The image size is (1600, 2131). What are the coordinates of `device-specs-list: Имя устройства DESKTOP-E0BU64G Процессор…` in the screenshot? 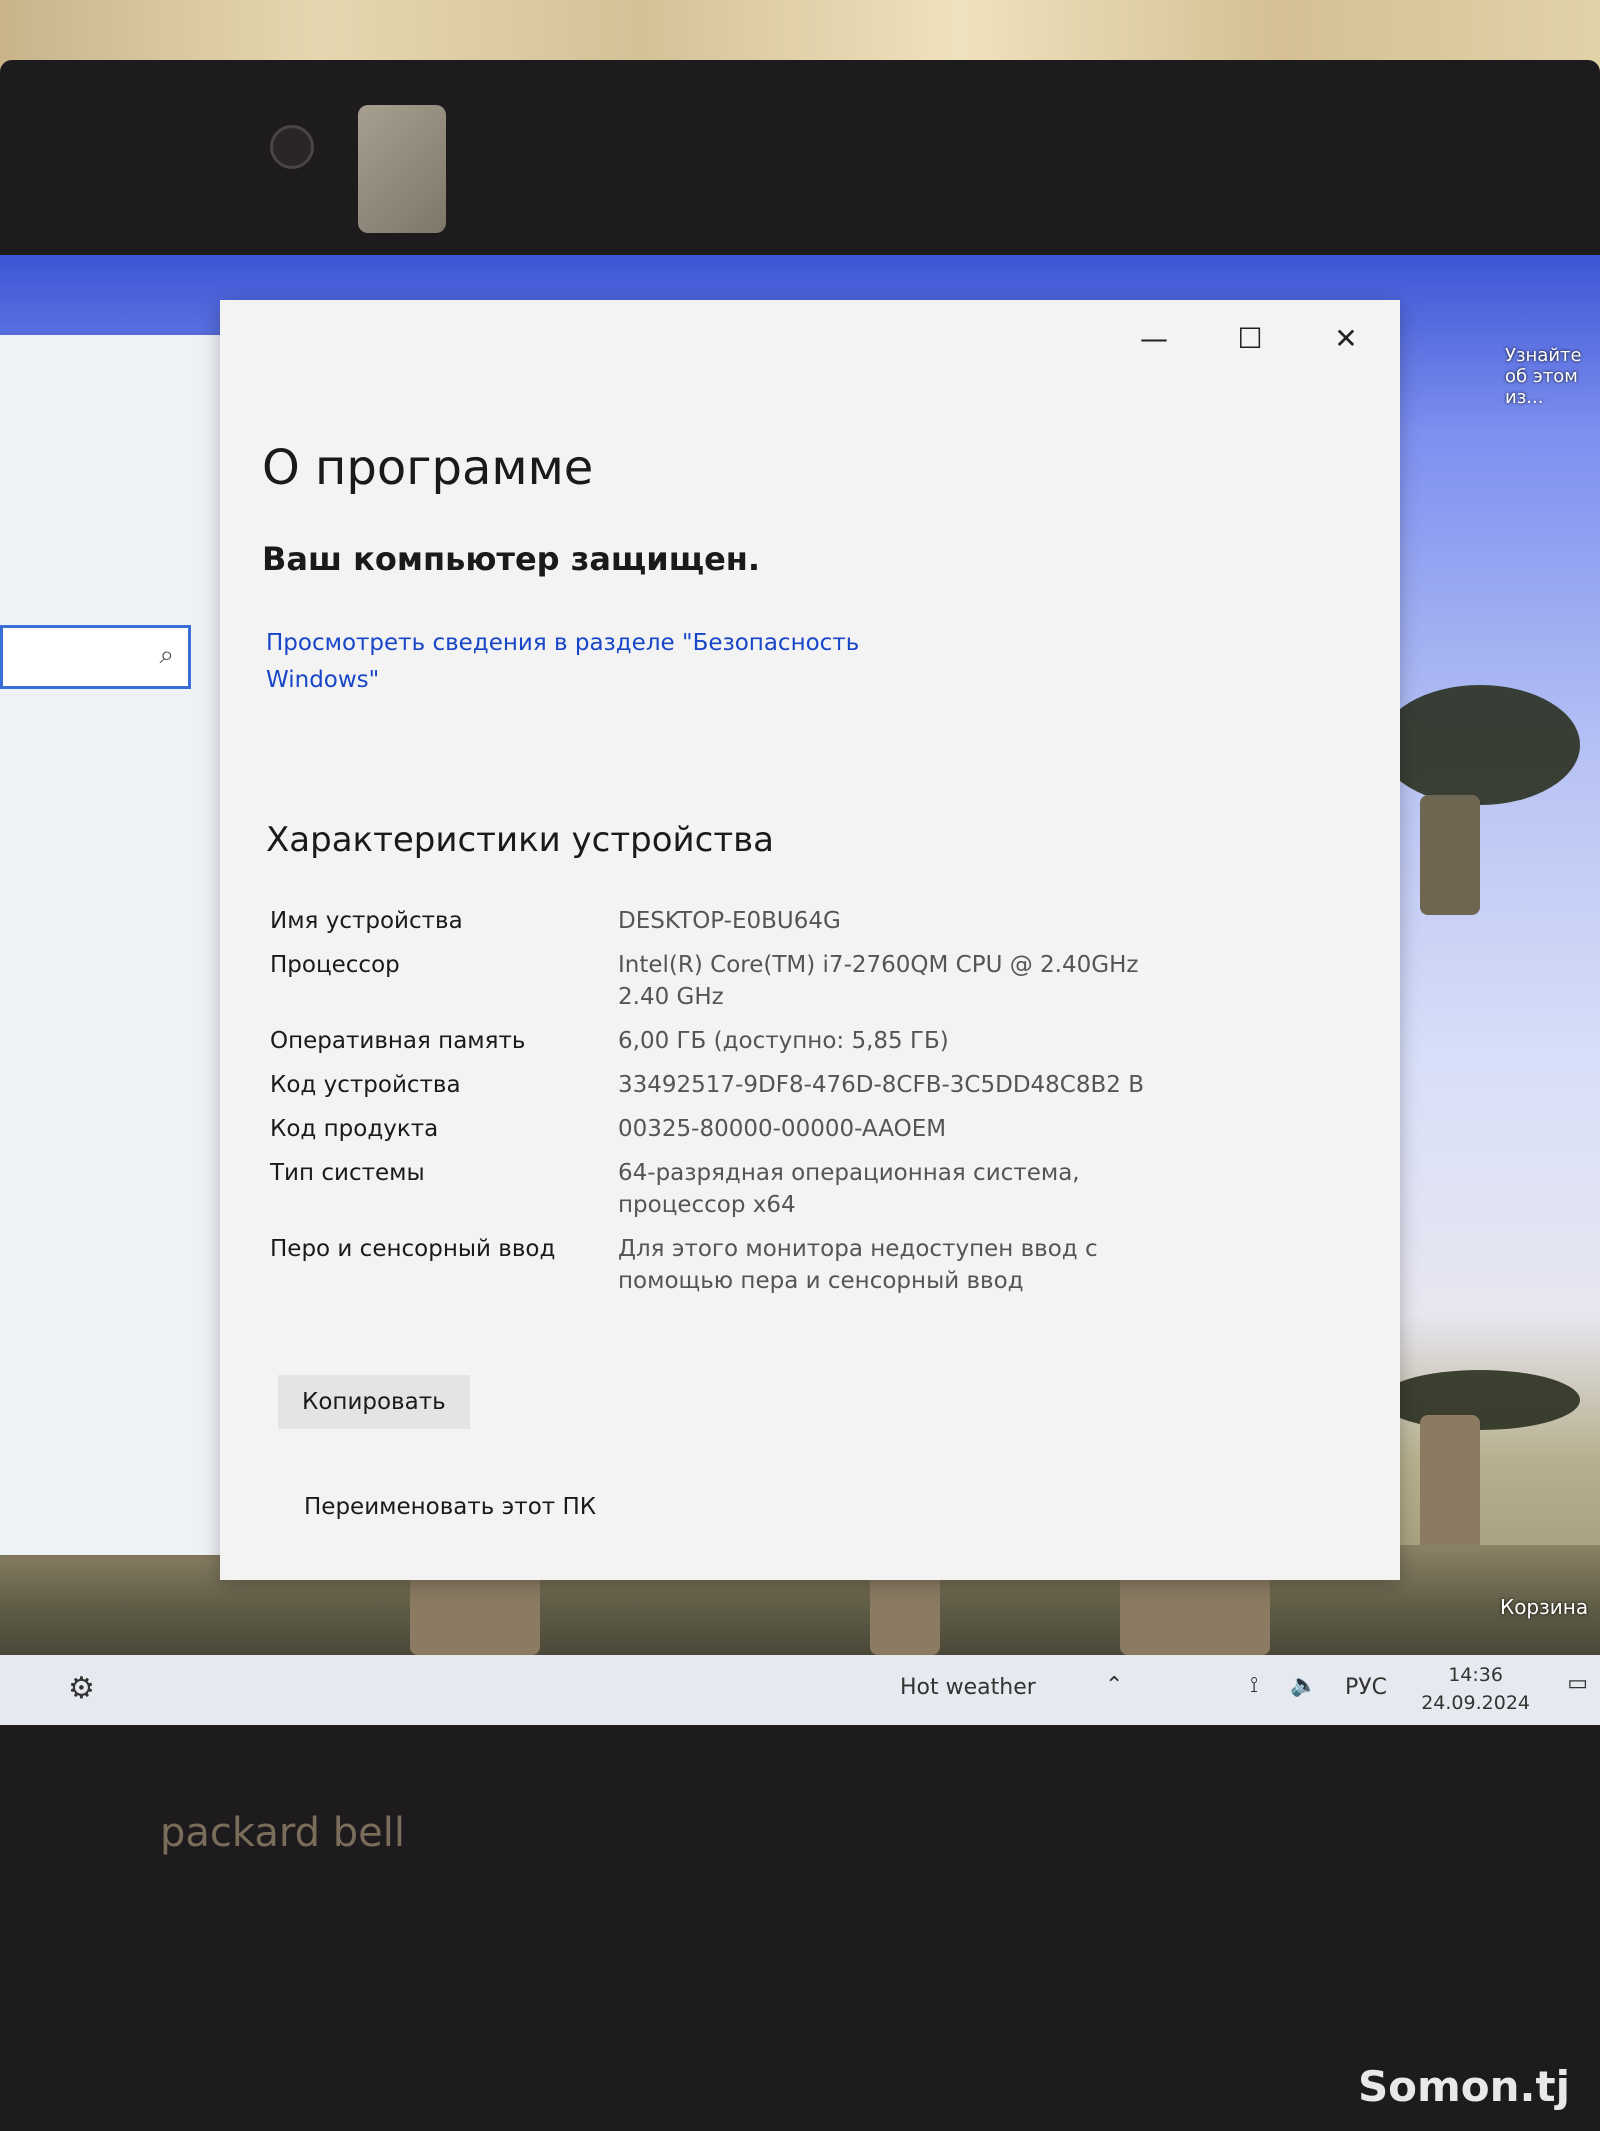 It's located at (770, 1107).